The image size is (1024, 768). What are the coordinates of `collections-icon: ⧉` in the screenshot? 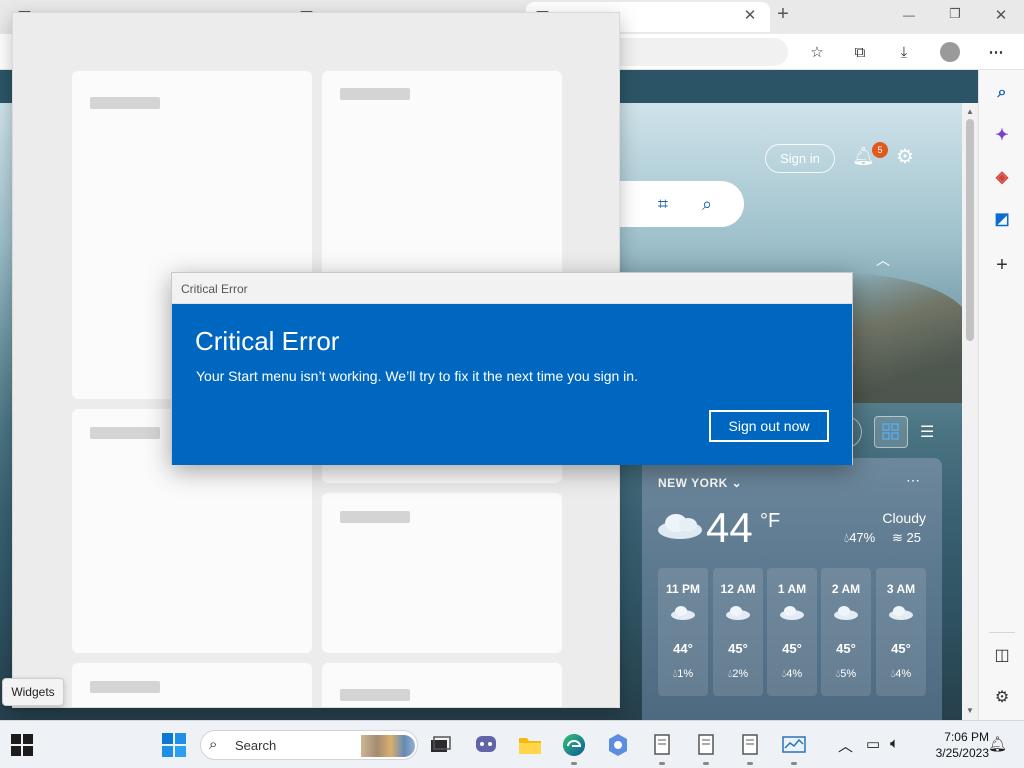 It's located at (860, 52).